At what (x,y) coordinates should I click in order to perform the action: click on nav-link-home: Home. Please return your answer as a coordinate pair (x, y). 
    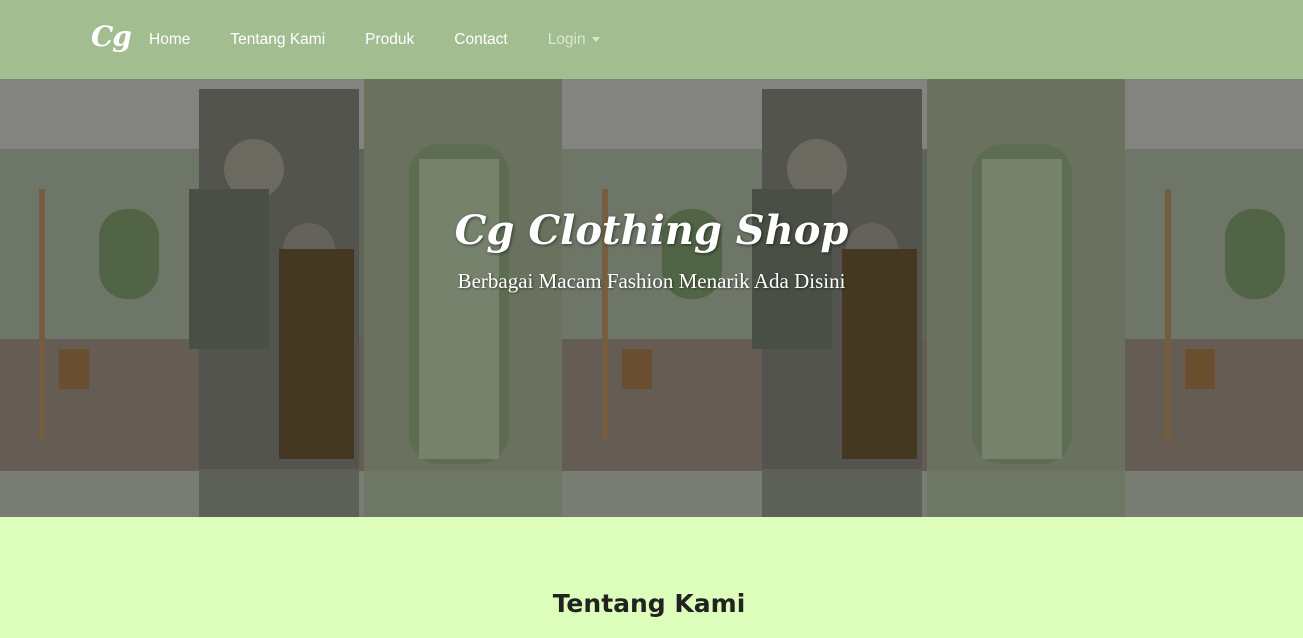
    Looking at the image, I should click on (169, 40).